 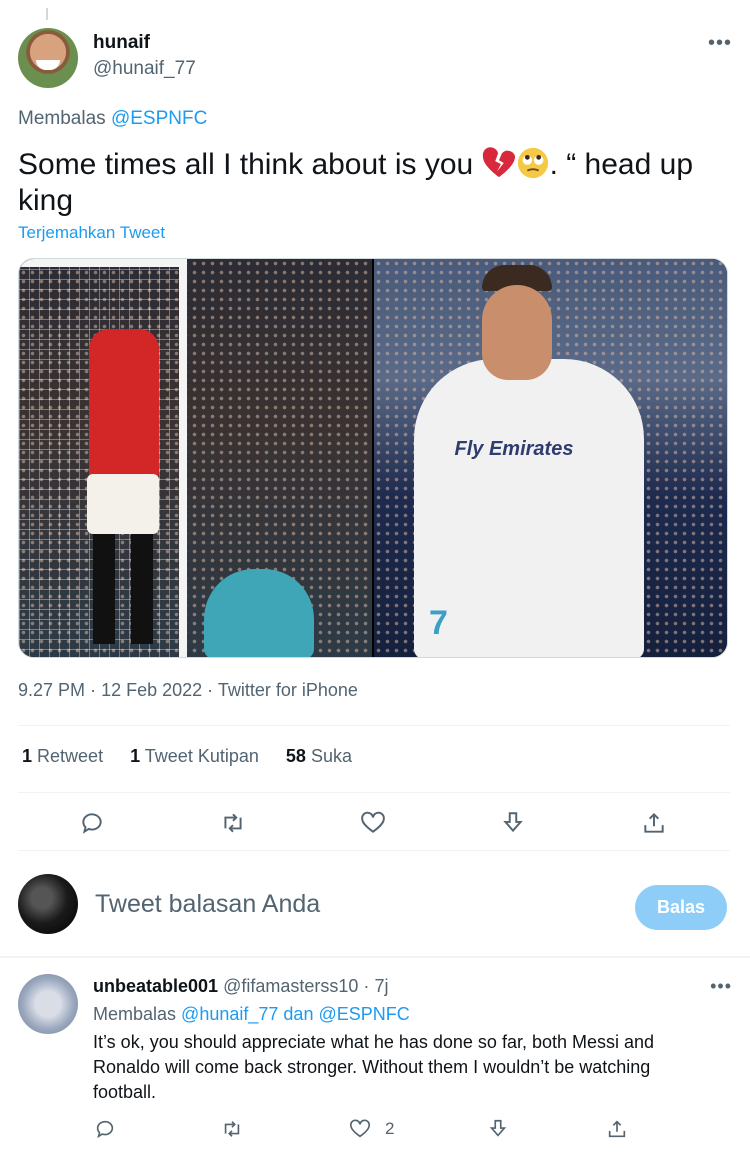 I want to click on reply-author-handle: @fifamasterss10, so click(x=290, y=986).